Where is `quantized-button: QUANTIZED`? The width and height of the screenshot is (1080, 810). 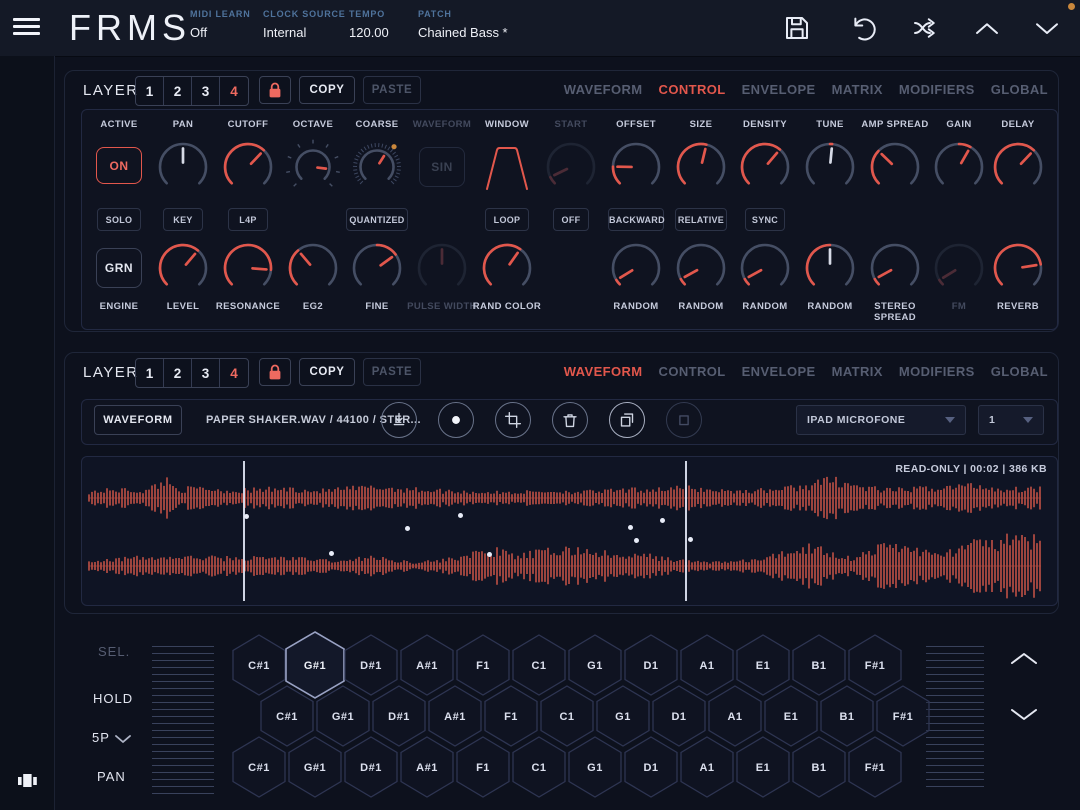 quantized-button: QUANTIZED is located at coordinates (377, 219).